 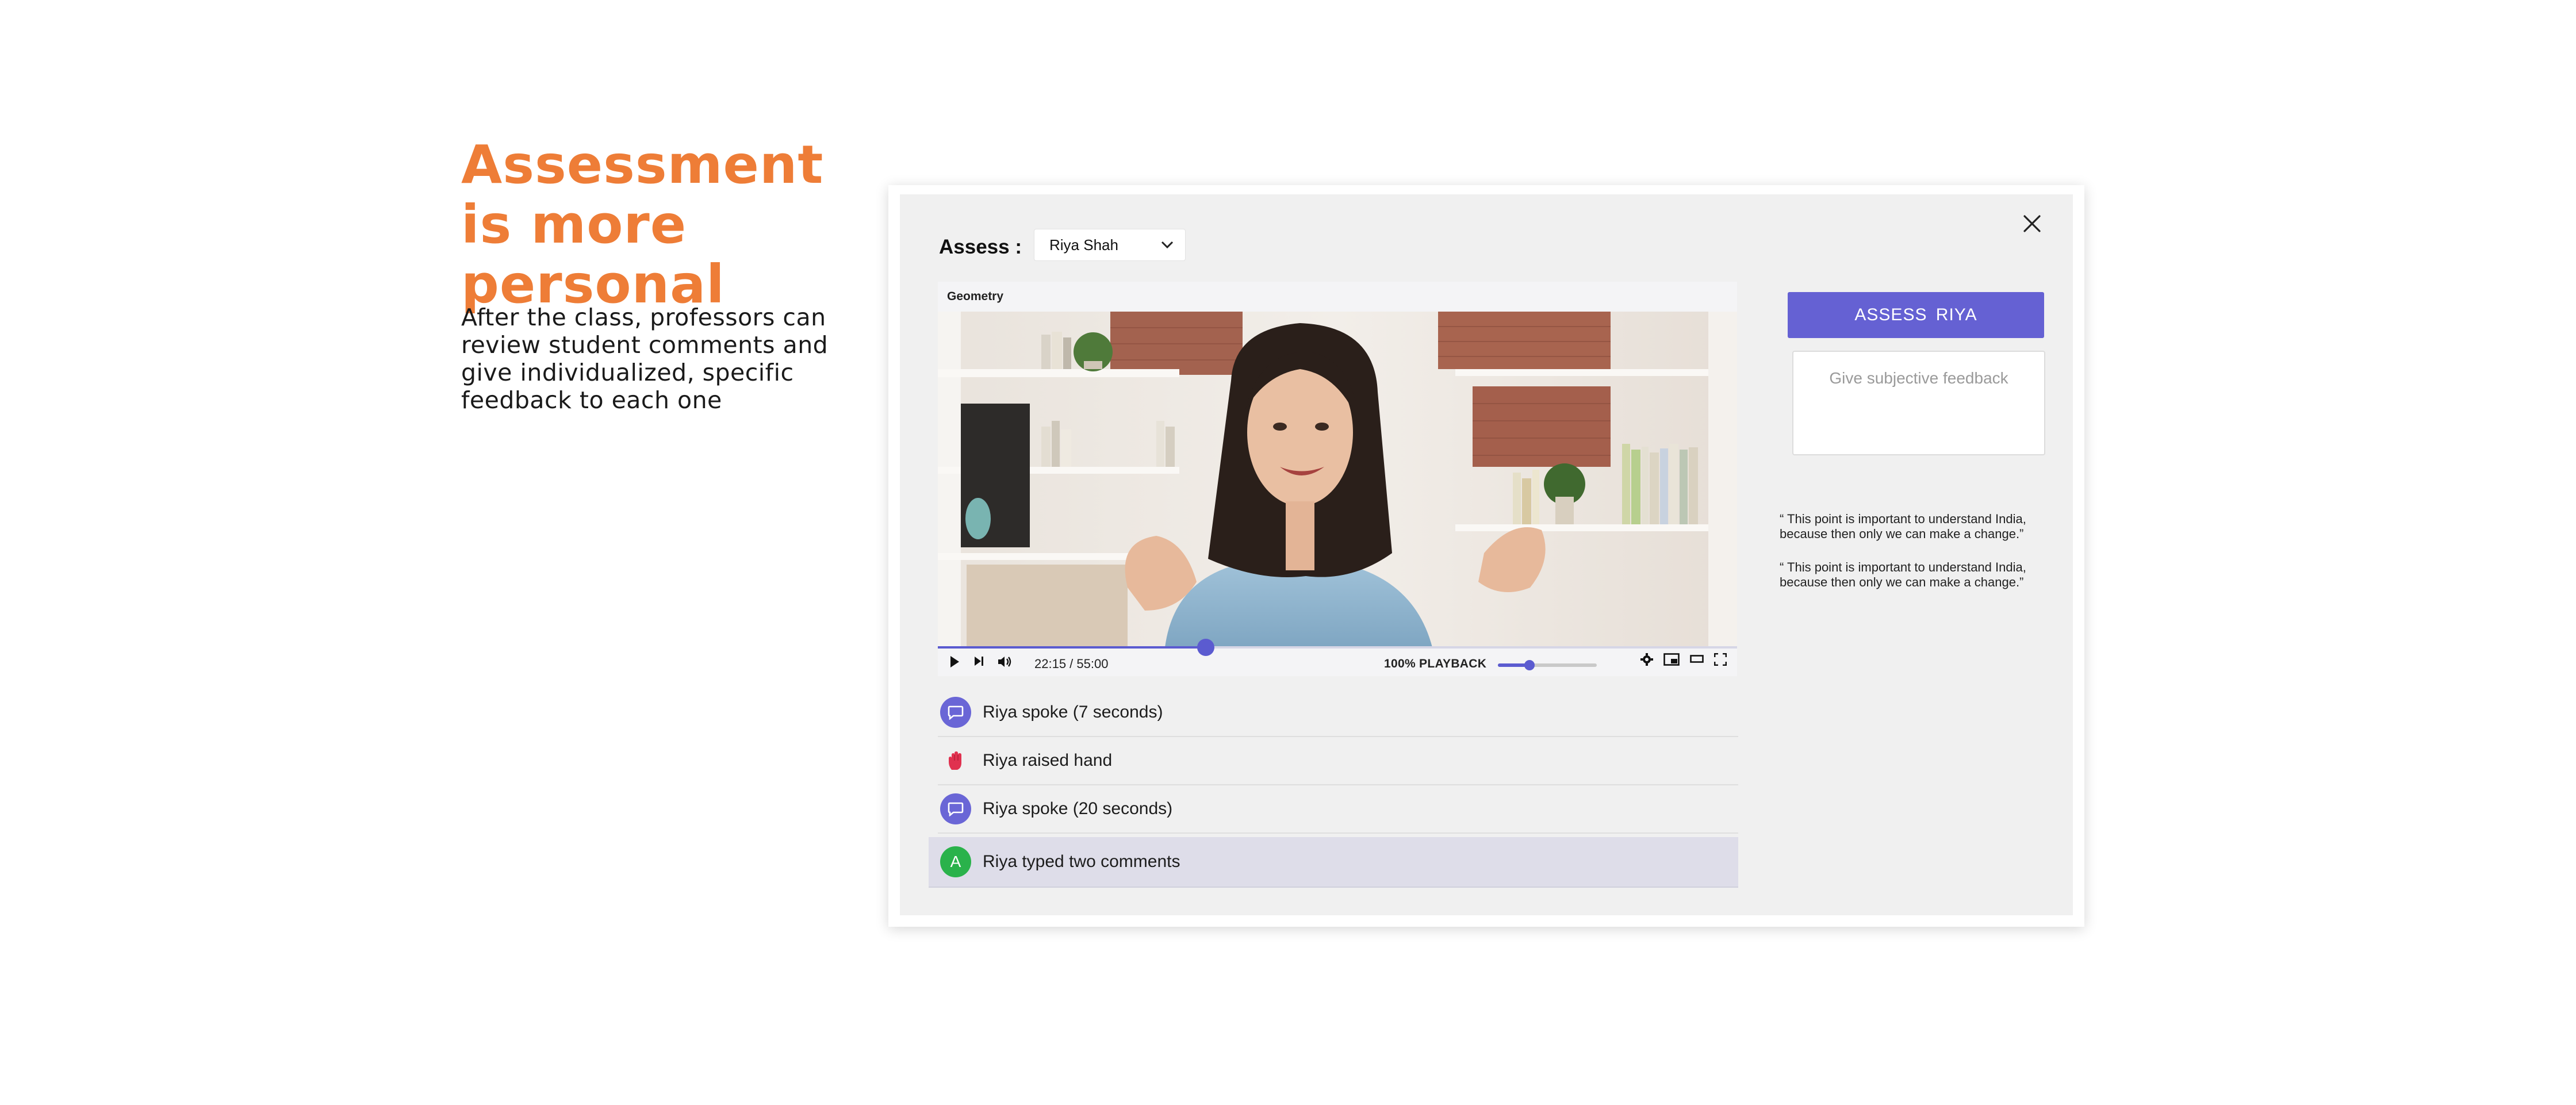 I want to click on close-button, so click(x=2032, y=223).